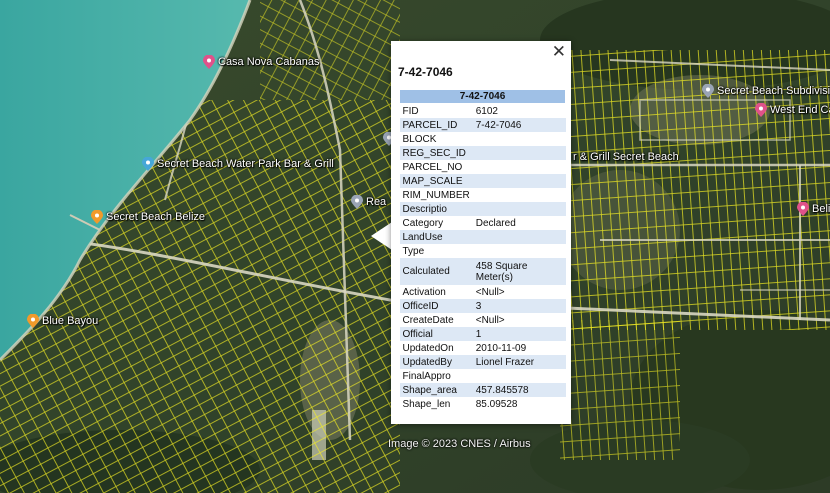  Describe the element at coordinates (245, 164) in the screenshot. I see `place-label: Secret Beach Water Park Bar & Grill` at that location.